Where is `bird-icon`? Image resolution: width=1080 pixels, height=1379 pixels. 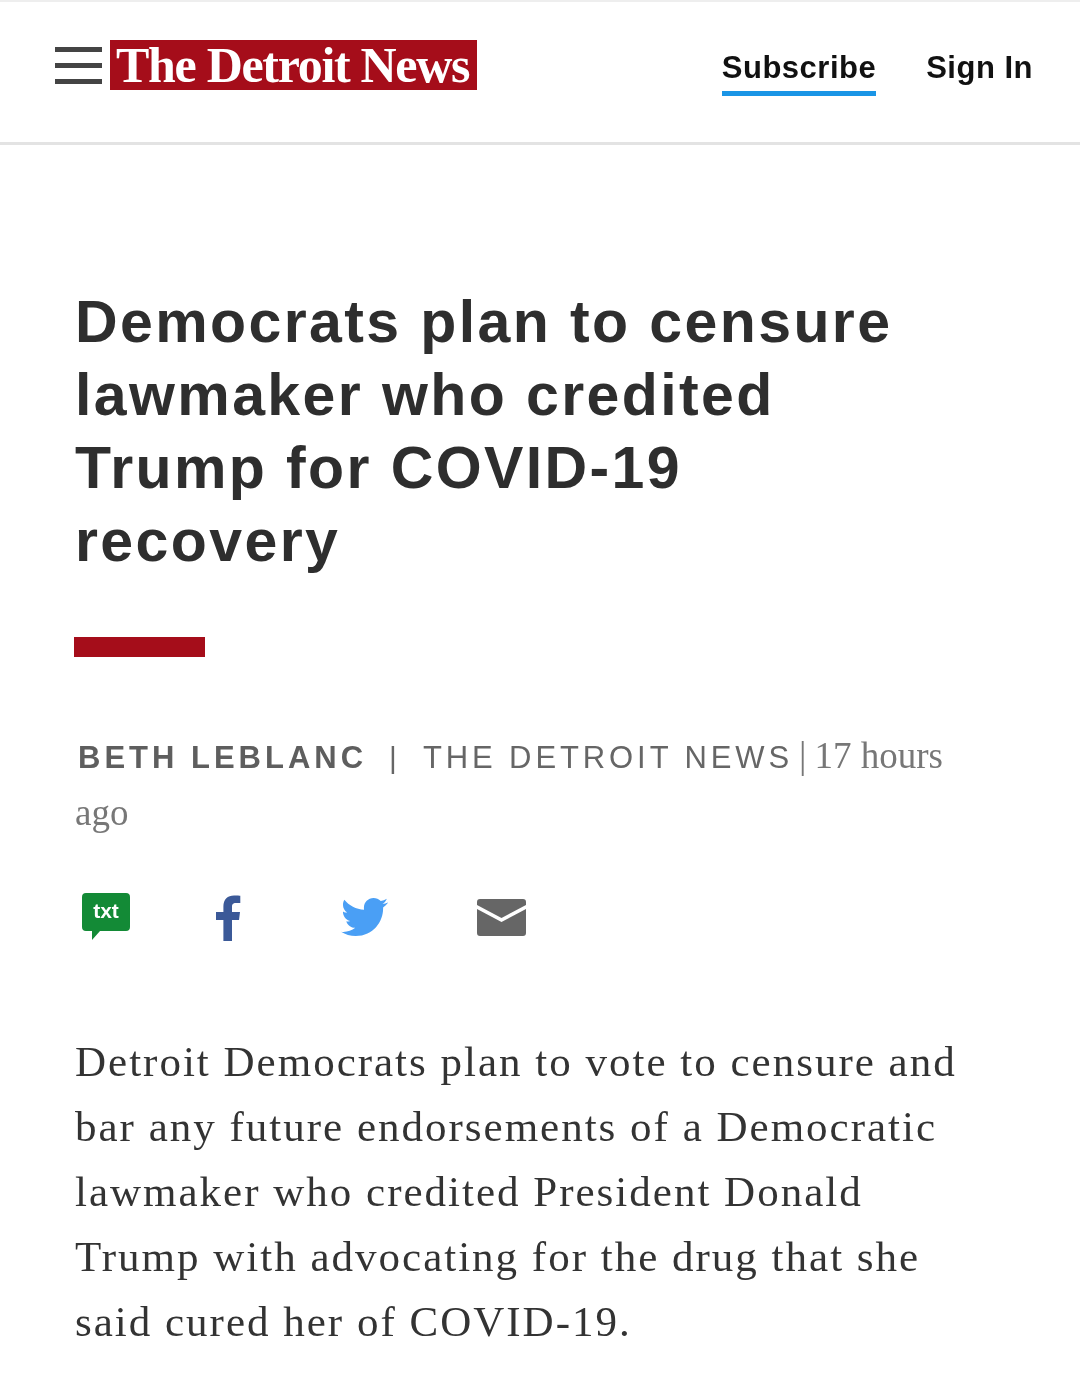
bird-icon is located at coordinates (364, 917).